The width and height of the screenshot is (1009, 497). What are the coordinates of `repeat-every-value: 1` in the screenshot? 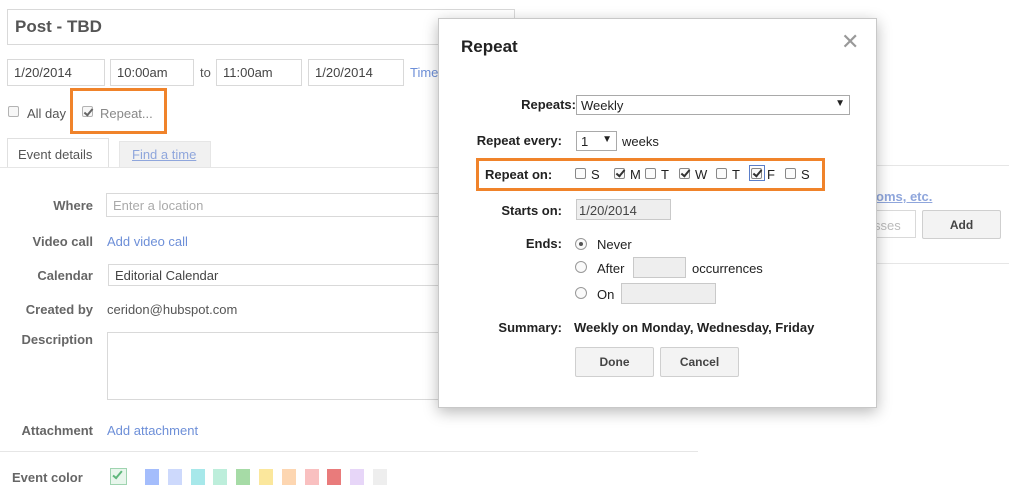 It's located at (585, 141).